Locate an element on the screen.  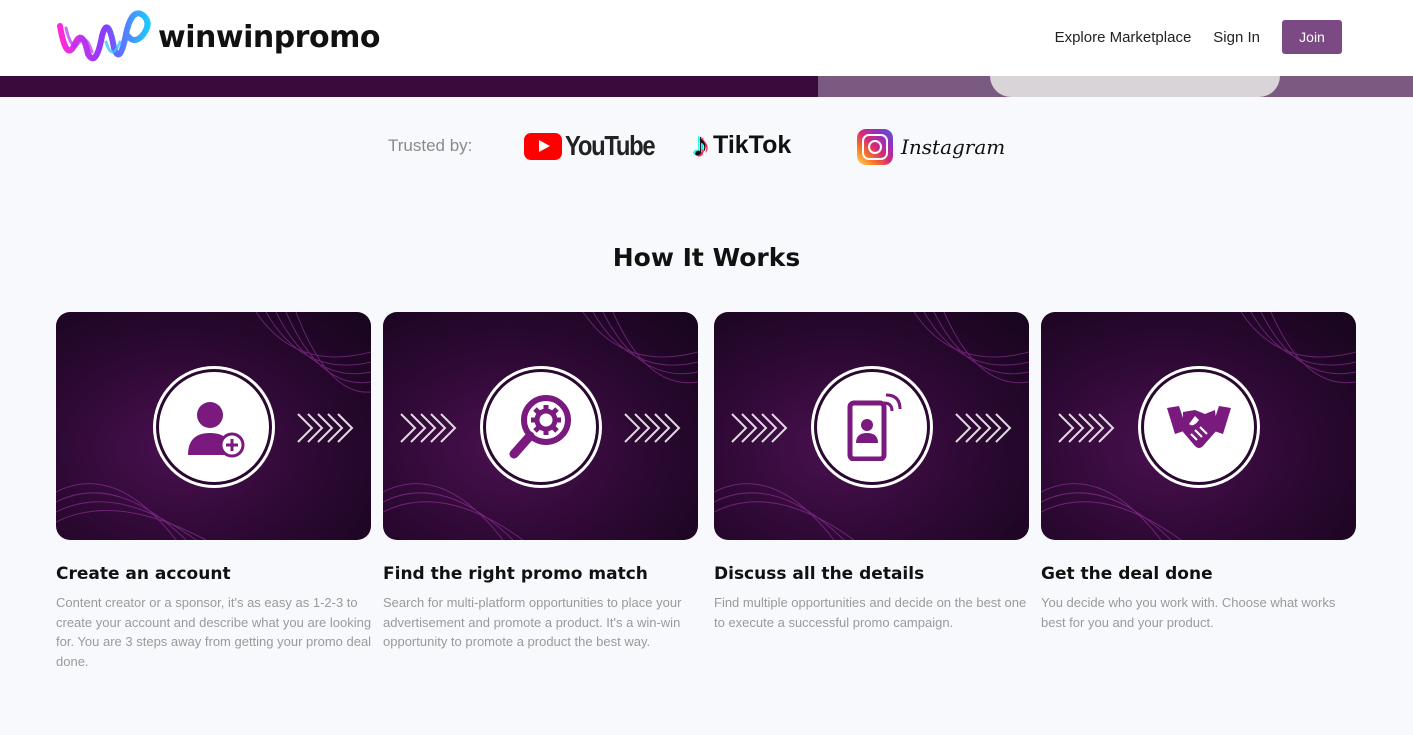
brand-logo: winwinpromo is located at coordinates (218, 37).